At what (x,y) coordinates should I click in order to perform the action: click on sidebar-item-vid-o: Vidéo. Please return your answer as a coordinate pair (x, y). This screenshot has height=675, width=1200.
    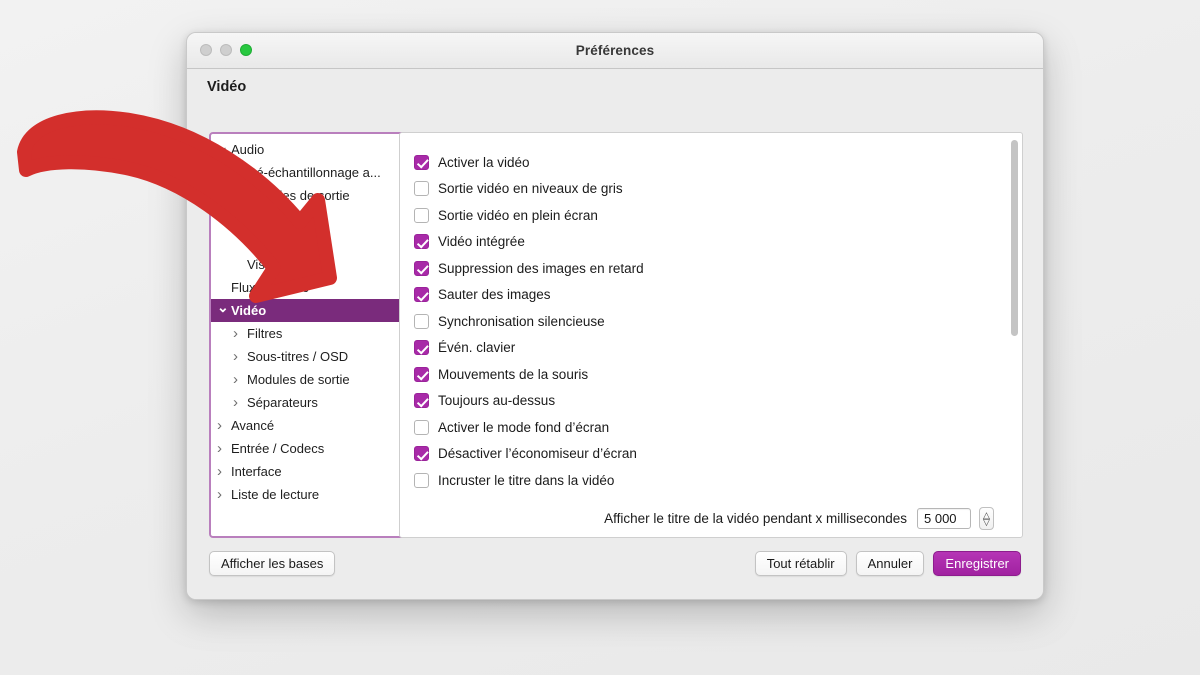
    Looking at the image, I should click on (312, 310).